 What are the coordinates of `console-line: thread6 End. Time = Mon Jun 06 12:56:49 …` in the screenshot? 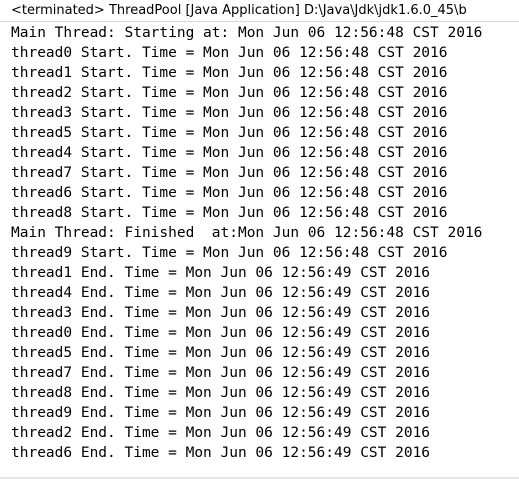 It's located at (221, 453).